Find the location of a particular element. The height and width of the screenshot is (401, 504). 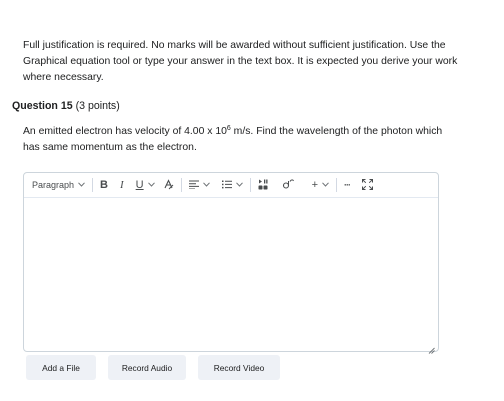

bold-button: B is located at coordinates (104, 185).